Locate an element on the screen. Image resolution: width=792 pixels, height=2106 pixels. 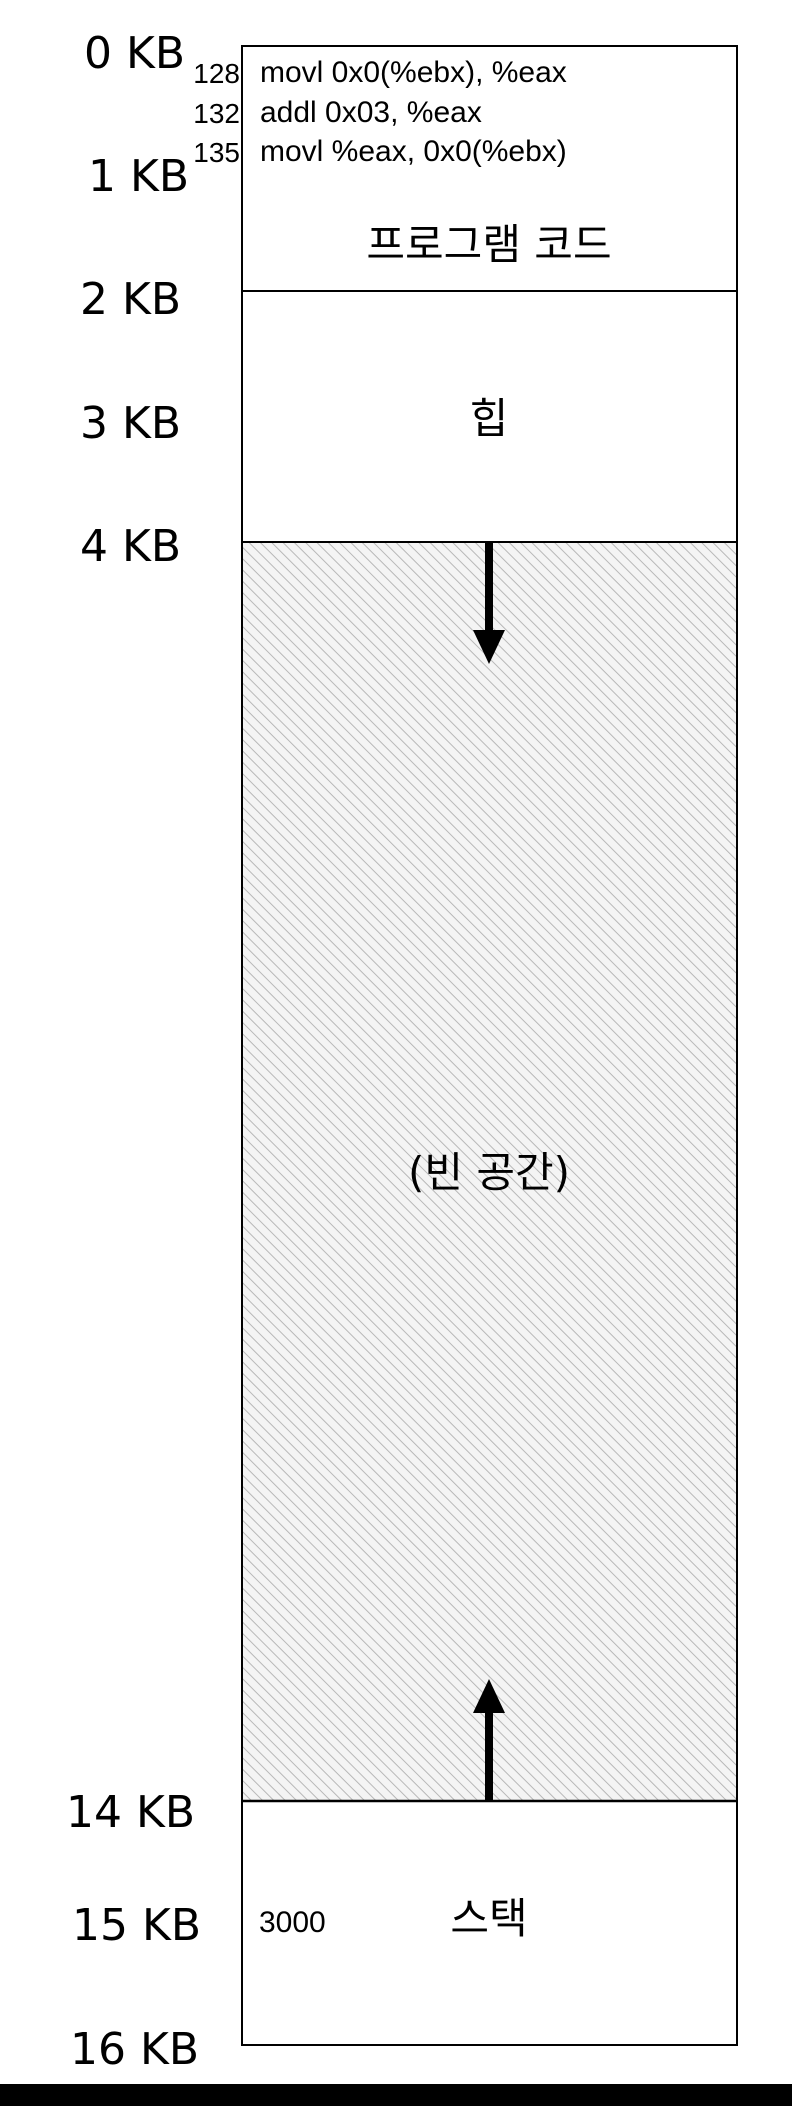
bottom-bar is located at coordinates (396, 2095).